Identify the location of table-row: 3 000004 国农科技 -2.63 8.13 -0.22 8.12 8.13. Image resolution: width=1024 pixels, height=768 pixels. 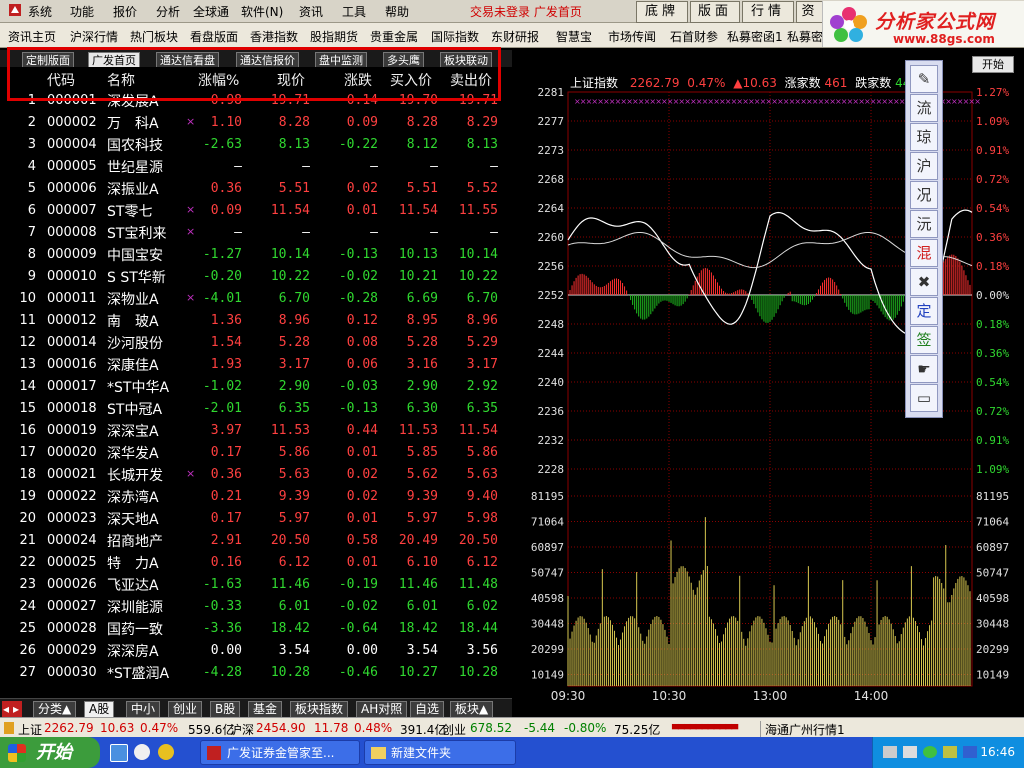
(256, 145).